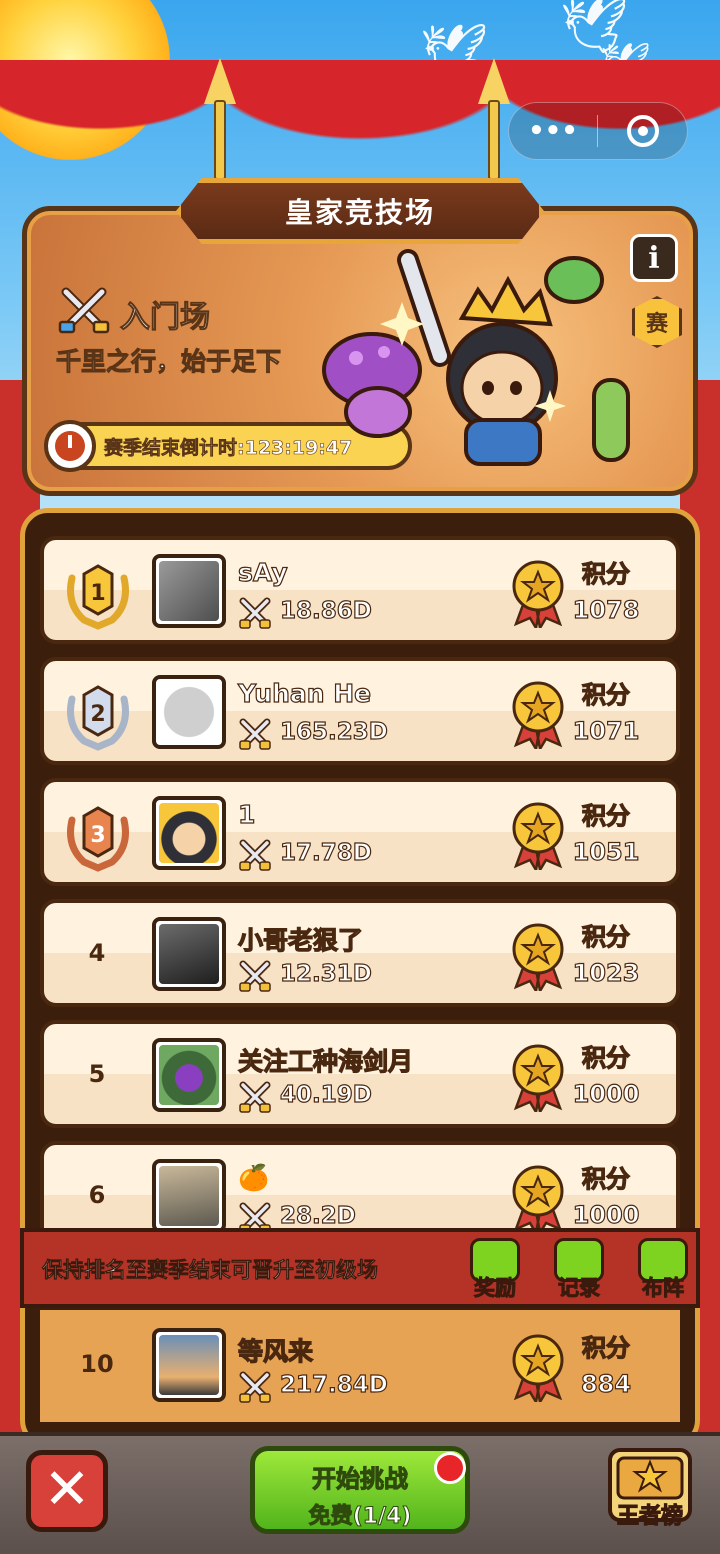 The height and width of the screenshot is (1554, 720). I want to click on arena-motto: 千里之行，始于足下, so click(168, 362).